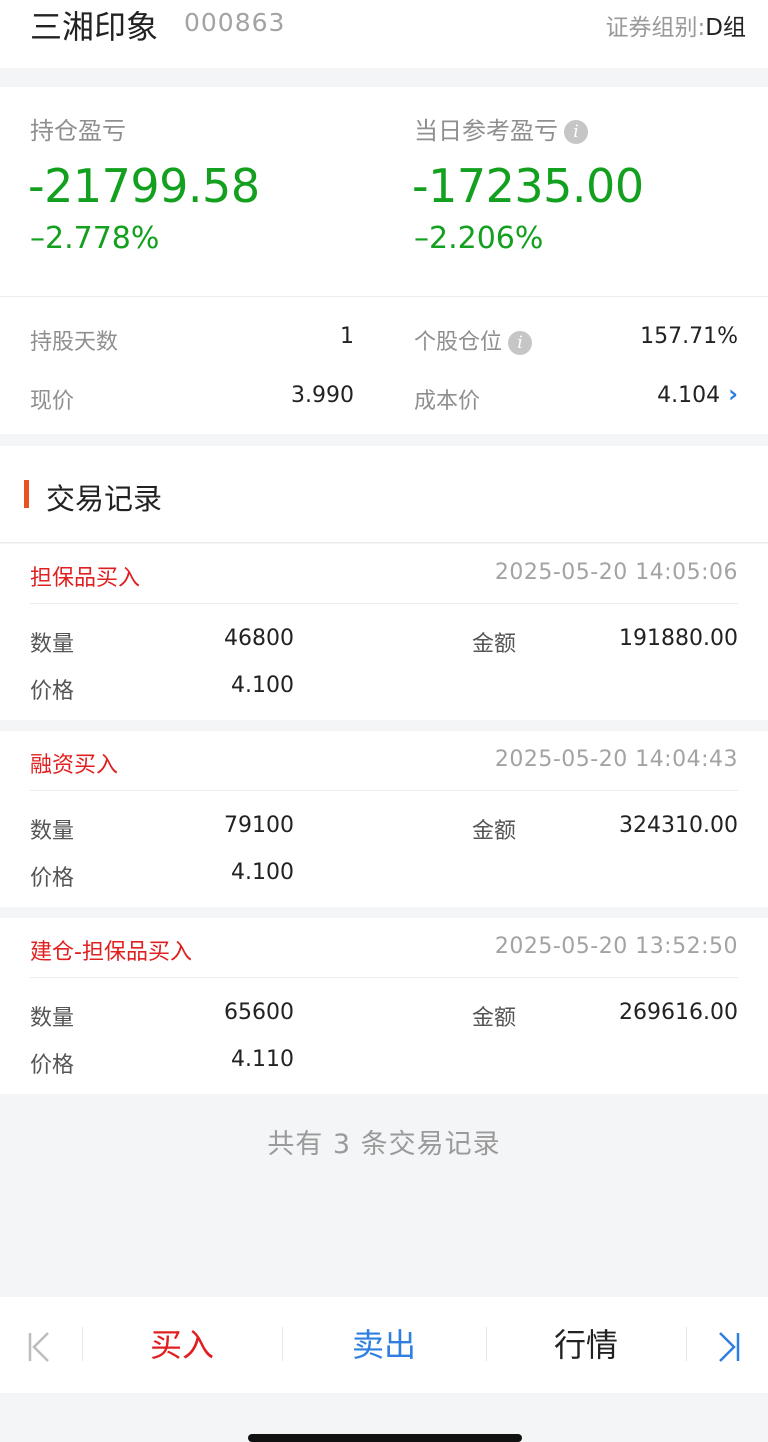 The width and height of the screenshot is (768, 1442). I want to click on current-price-value: 3.990, so click(322, 395).